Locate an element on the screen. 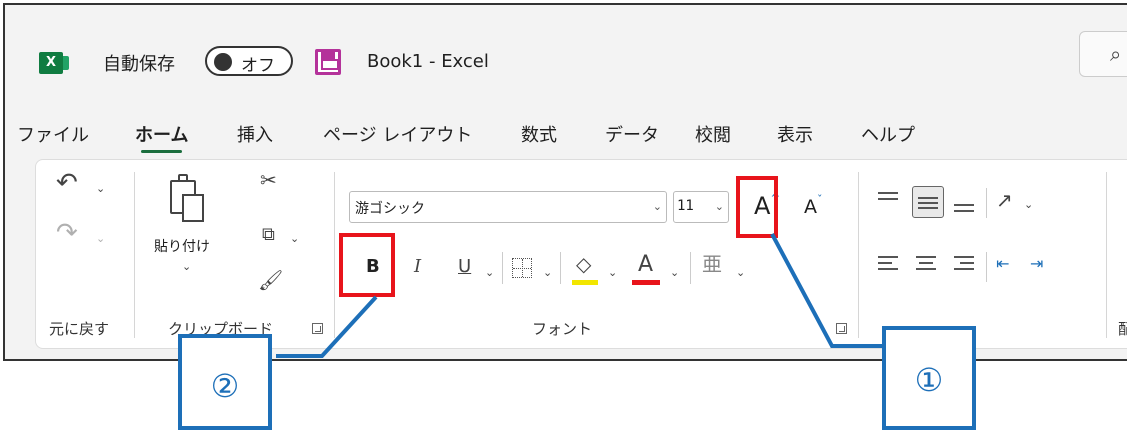 This screenshot has width=1127, height=430. tab-formulas: 数式 is located at coordinates (539, 134).